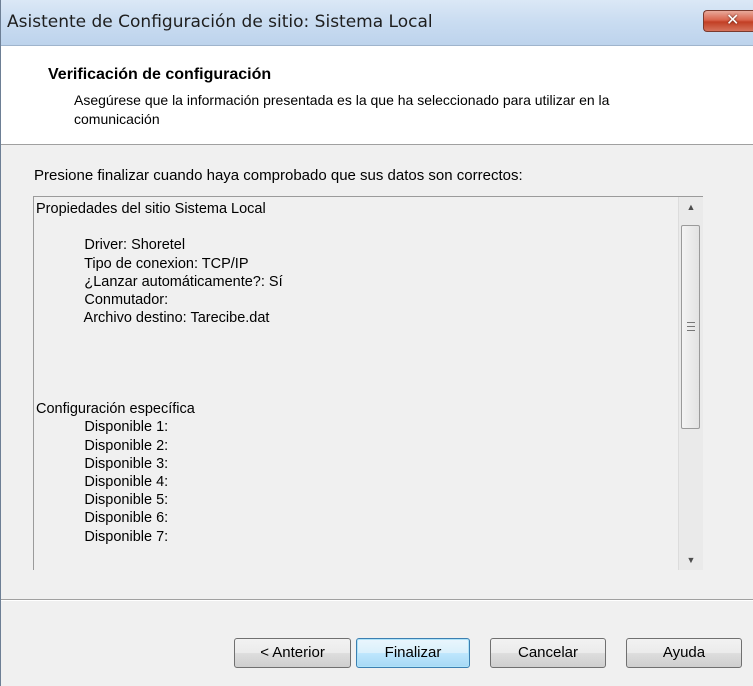 This screenshot has width=753, height=686. Describe the element at coordinates (691, 207) in the screenshot. I see `scroll-up-icon: ▲` at that location.